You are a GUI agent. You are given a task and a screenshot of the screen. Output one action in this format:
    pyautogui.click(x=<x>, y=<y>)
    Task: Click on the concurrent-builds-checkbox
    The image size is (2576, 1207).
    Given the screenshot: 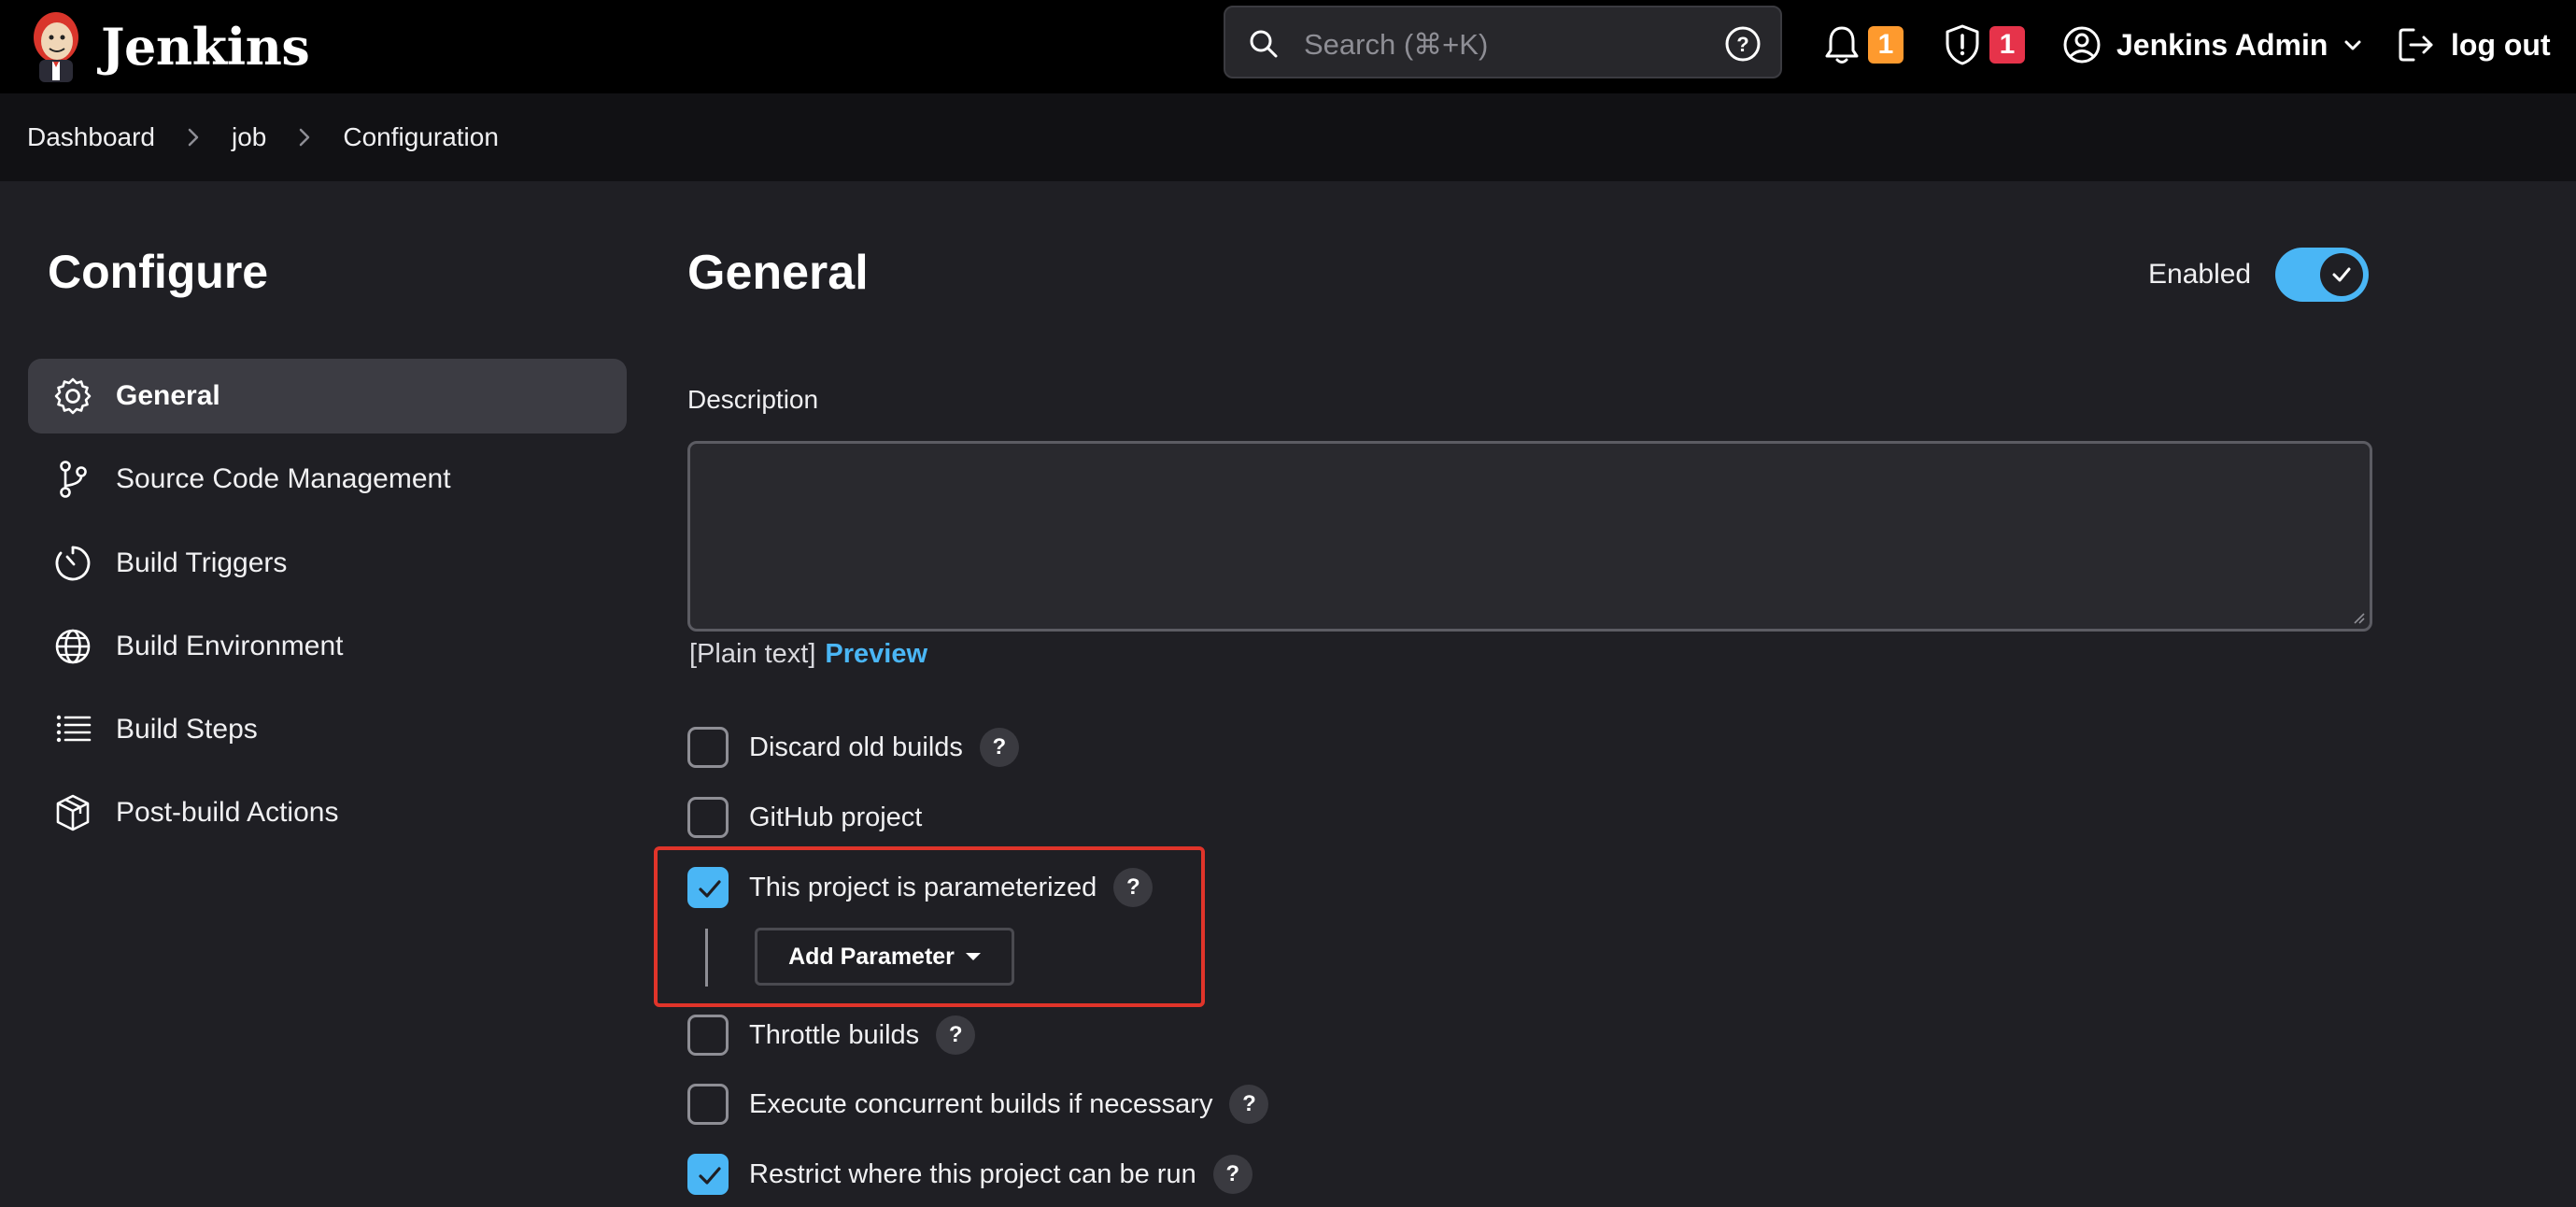 What is the action you would take?
    pyautogui.click(x=708, y=1104)
    